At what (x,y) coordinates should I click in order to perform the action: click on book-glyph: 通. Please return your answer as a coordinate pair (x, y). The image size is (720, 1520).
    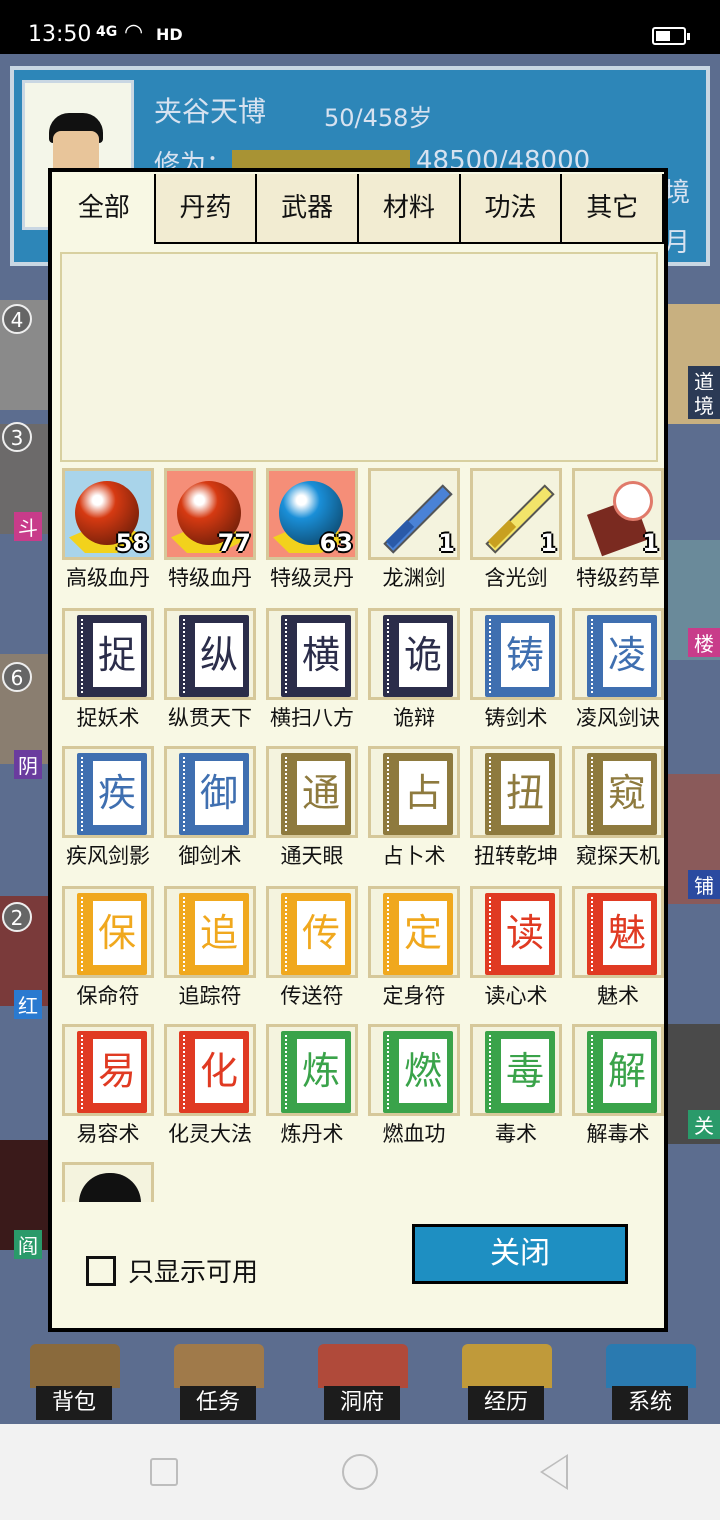
    Looking at the image, I should click on (321, 793).